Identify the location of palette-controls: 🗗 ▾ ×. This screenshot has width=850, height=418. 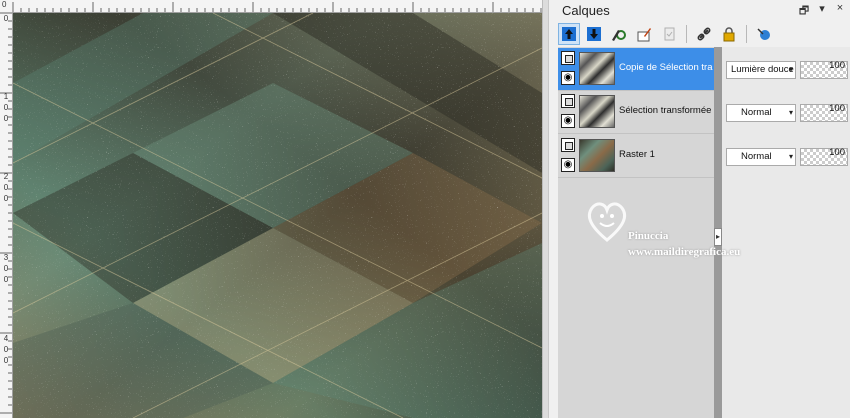
(822, 11).